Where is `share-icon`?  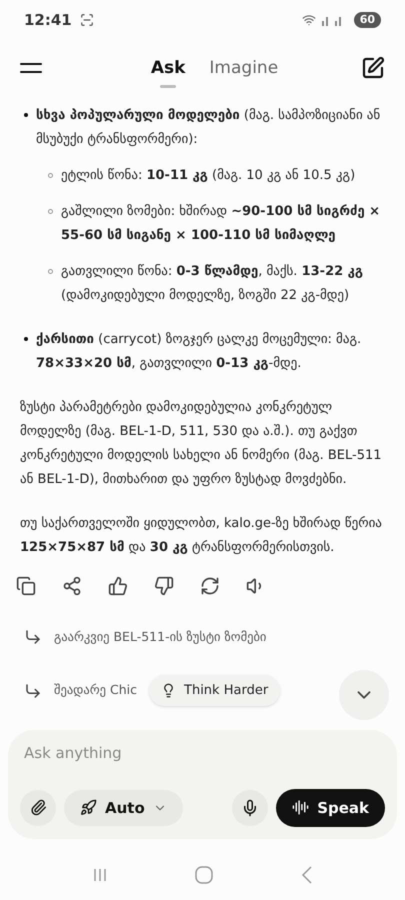
share-icon is located at coordinates (72, 586).